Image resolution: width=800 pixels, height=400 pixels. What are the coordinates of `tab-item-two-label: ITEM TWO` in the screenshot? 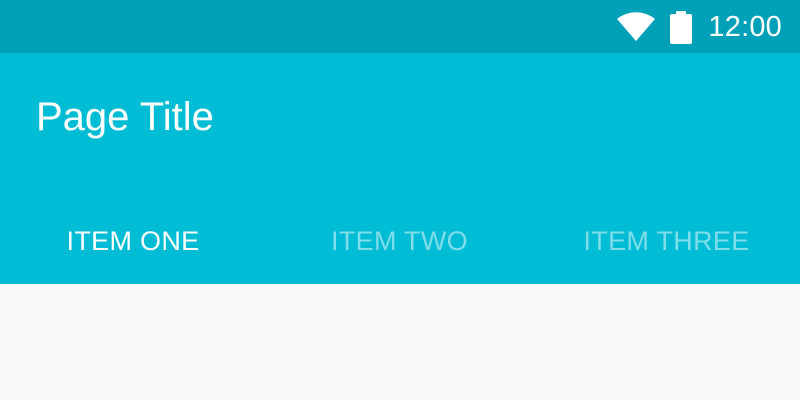 It's located at (399, 241).